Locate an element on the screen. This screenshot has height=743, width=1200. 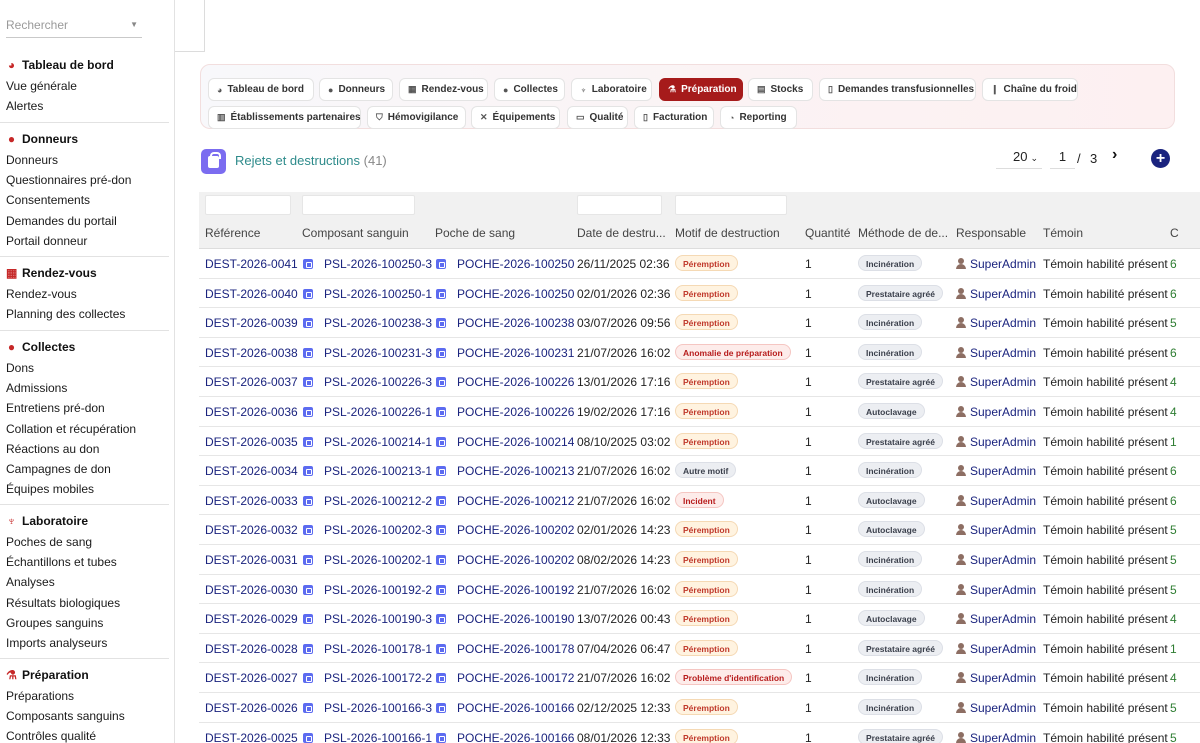
sidebar-item: Consentements is located at coordinates (85, 200).